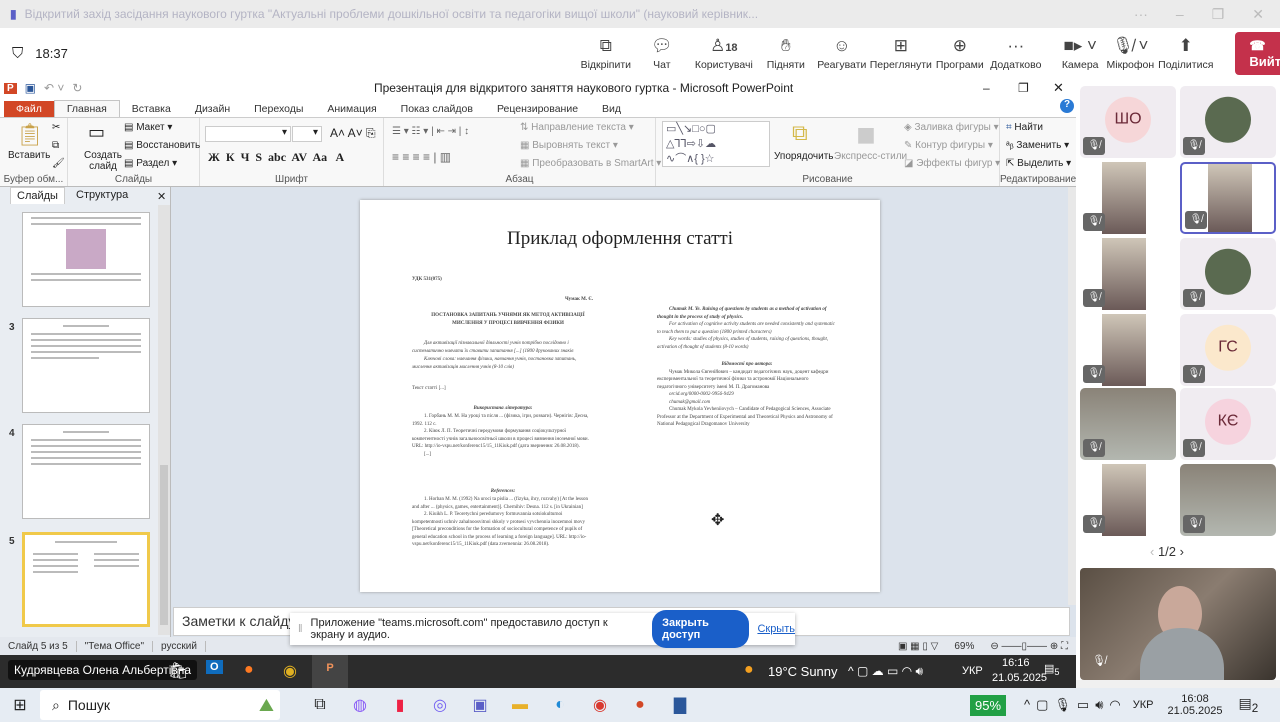  What do you see at coordinates (30, 88) in the screenshot?
I see `save-icon: ▣` at bounding box center [30, 88].